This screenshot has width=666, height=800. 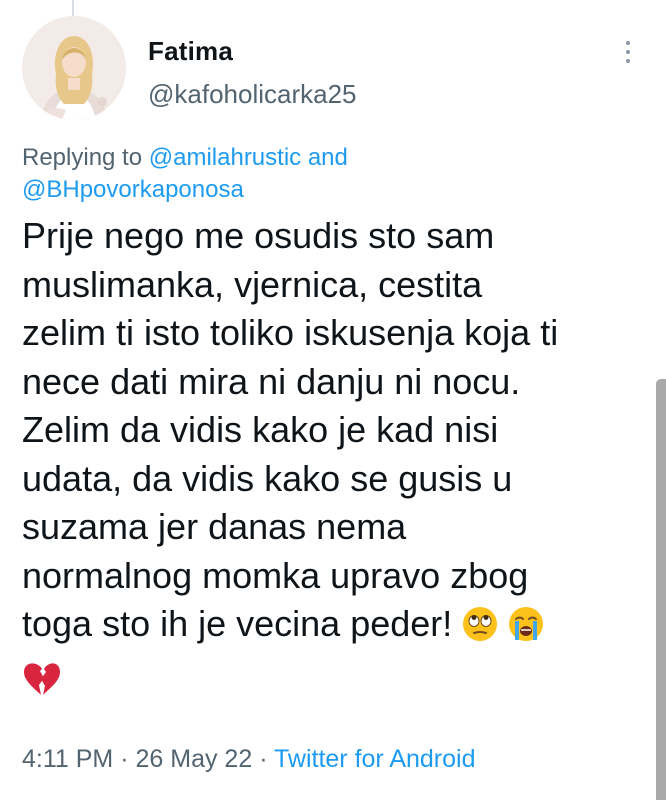 What do you see at coordinates (252, 94) in the screenshot?
I see `author-handle: @kafoholicarka25` at bounding box center [252, 94].